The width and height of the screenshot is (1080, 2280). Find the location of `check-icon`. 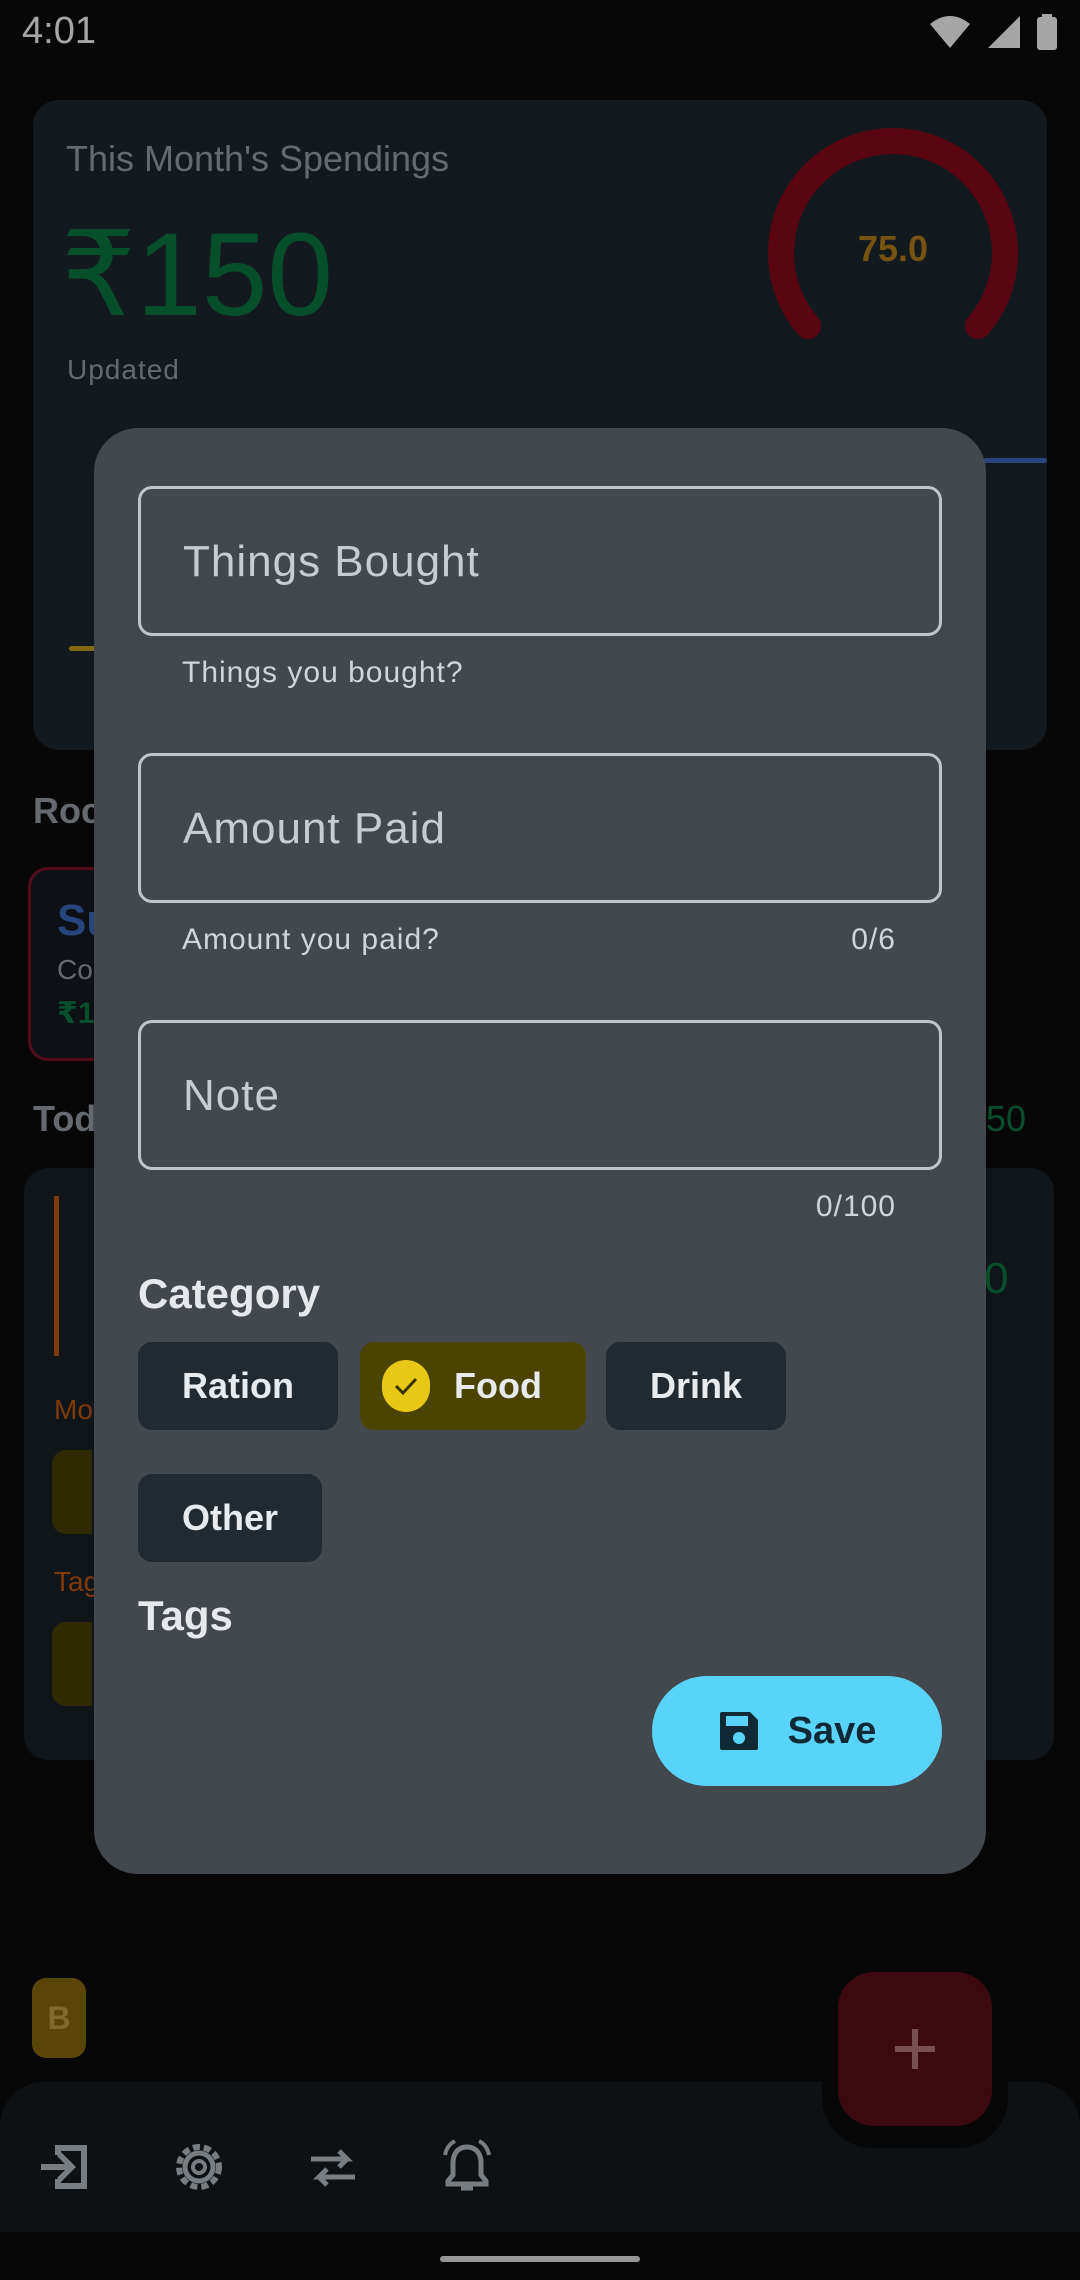

check-icon is located at coordinates (406, 1386).